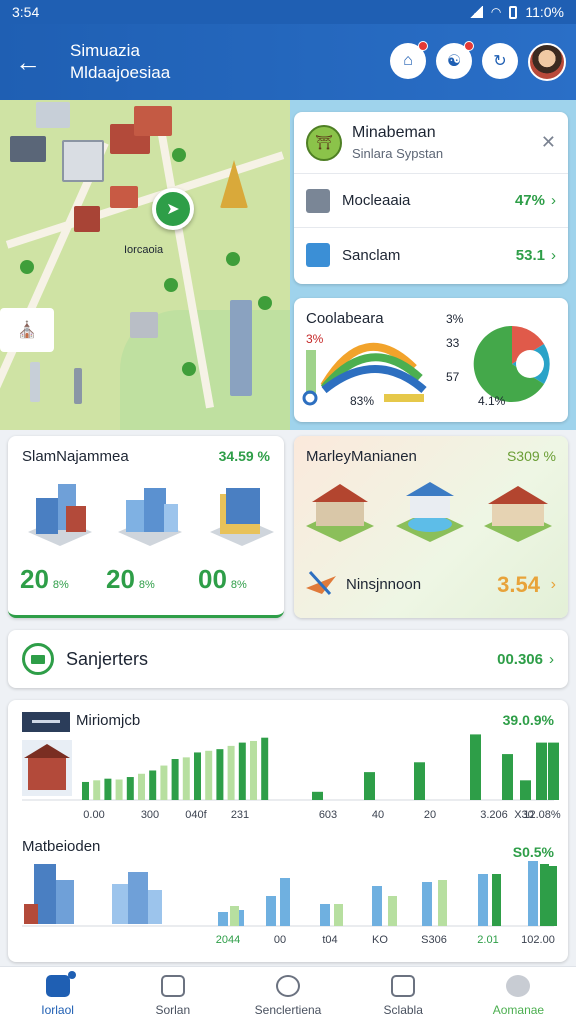 This screenshot has height=1024, width=576. I want to click on status-bar: 3:54 ◠ 11:0%, so click(288, 12).